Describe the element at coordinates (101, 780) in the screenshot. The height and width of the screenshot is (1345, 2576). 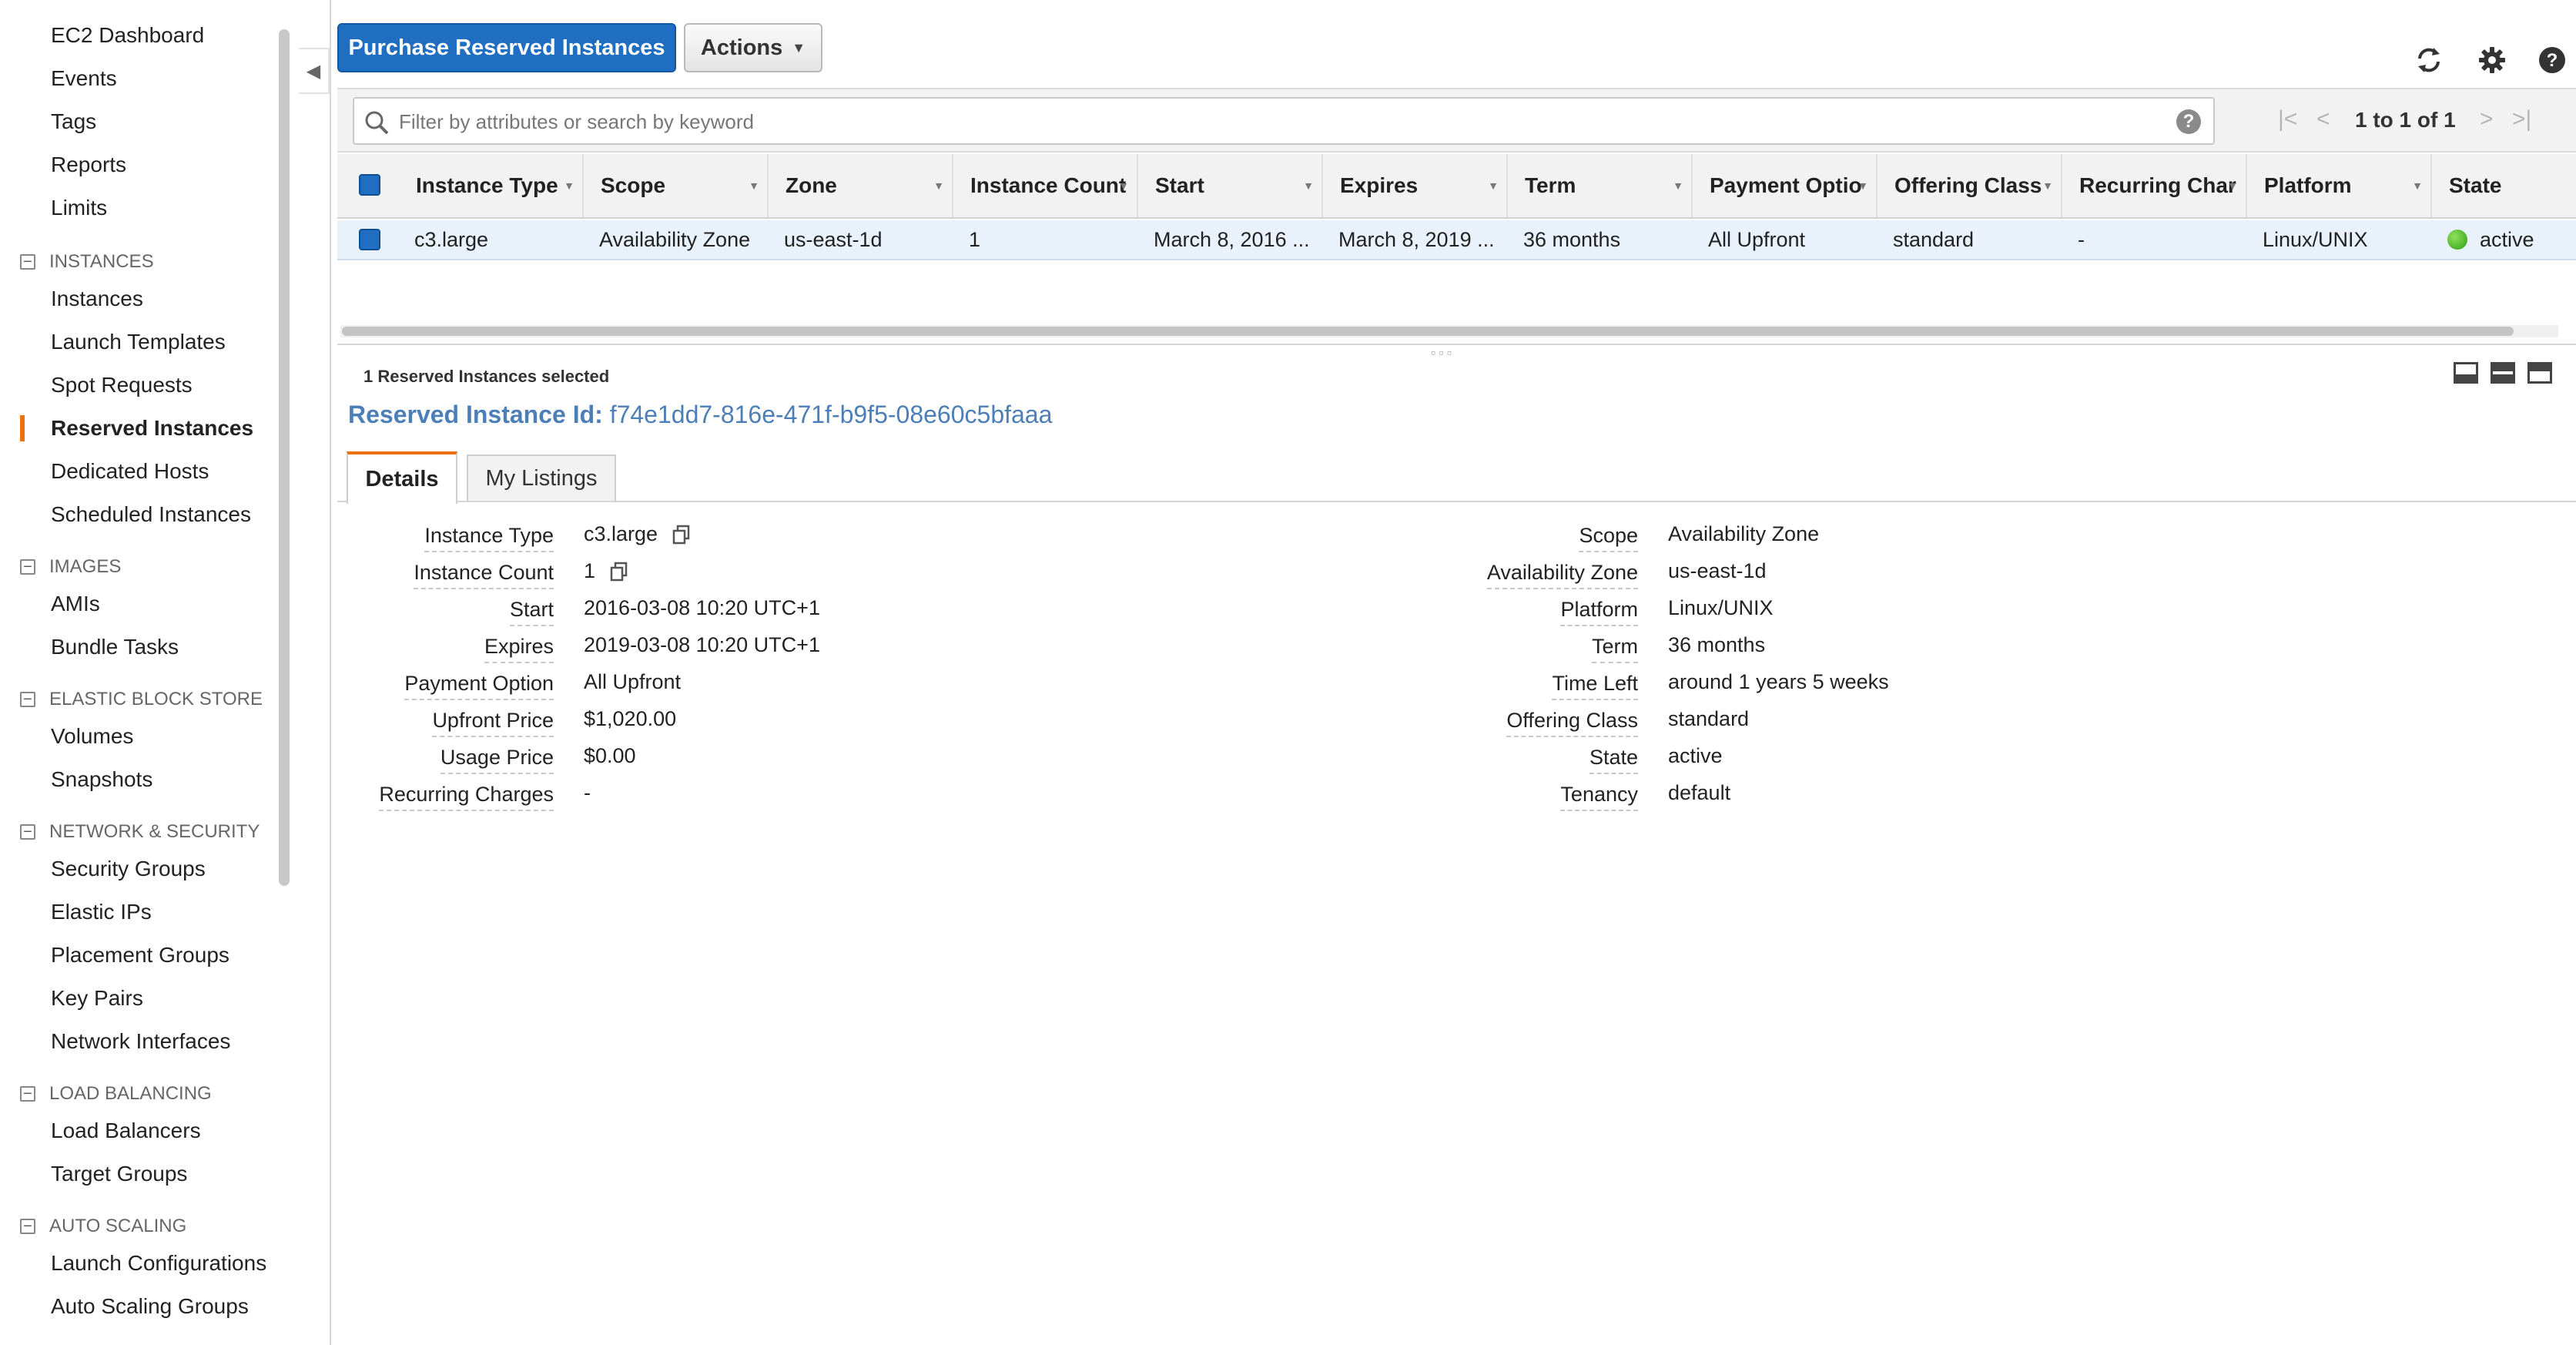
I see `sidebar-item-snapshots: Snapshots` at that location.